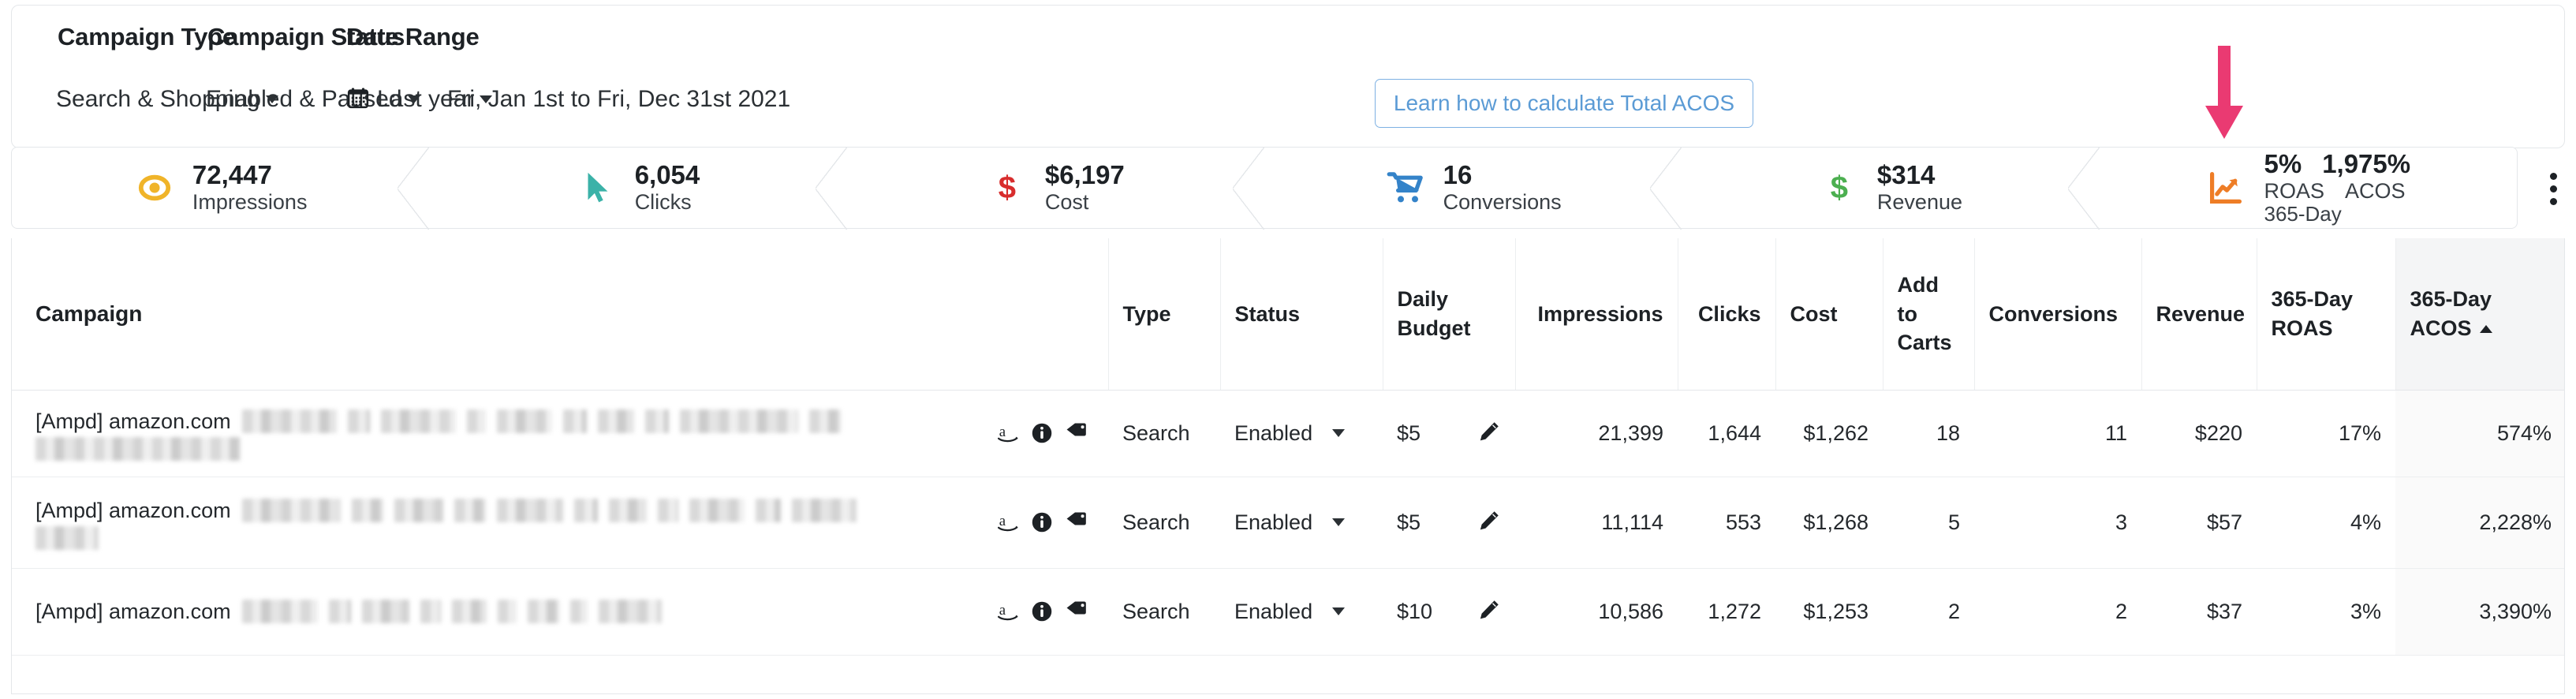 The image size is (2576, 699). What do you see at coordinates (1409, 433) in the screenshot?
I see `daily-budget-value: $5` at bounding box center [1409, 433].